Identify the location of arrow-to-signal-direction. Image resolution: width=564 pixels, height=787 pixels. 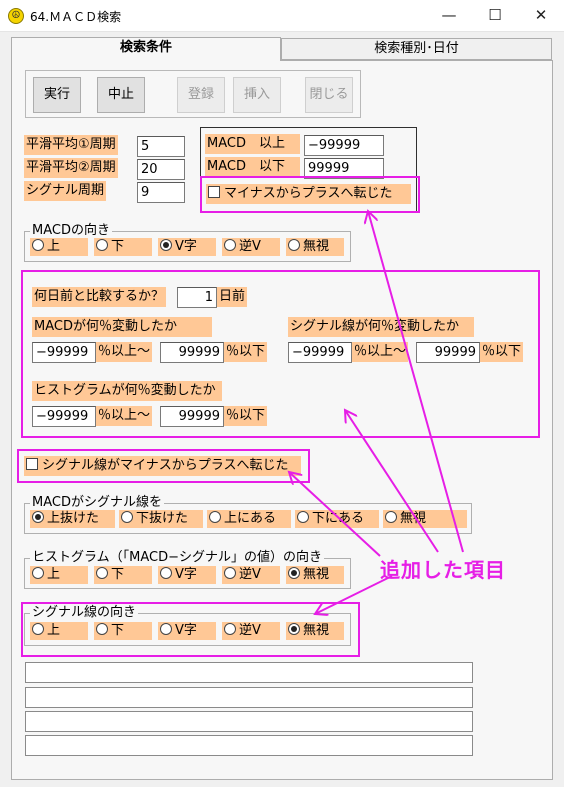
(354, 594).